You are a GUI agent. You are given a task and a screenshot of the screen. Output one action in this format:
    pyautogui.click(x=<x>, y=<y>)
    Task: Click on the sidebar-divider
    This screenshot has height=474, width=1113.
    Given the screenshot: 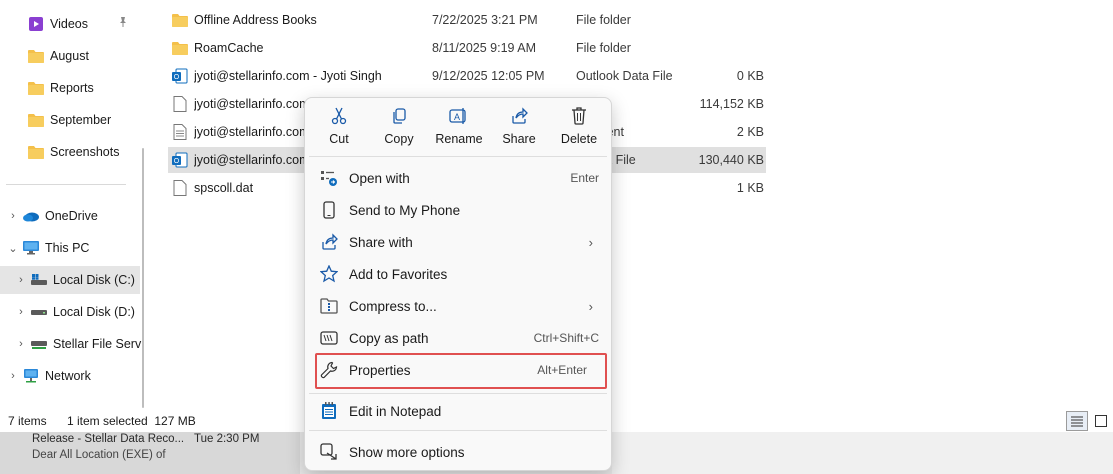 What is the action you would take?
    pyautogui.click(x=66, y=184)
    